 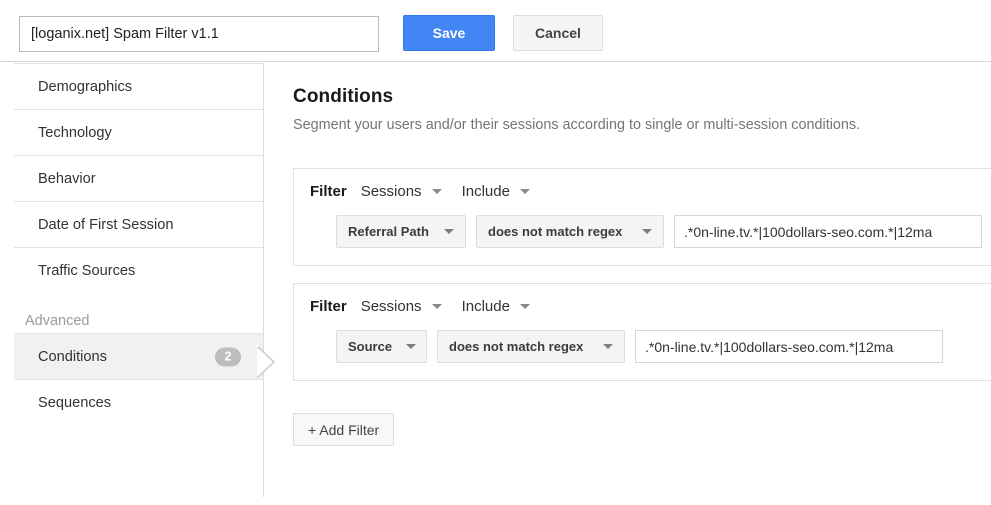 I want to click on sidebar-item-label: Technology, so click(x=75, y=132).